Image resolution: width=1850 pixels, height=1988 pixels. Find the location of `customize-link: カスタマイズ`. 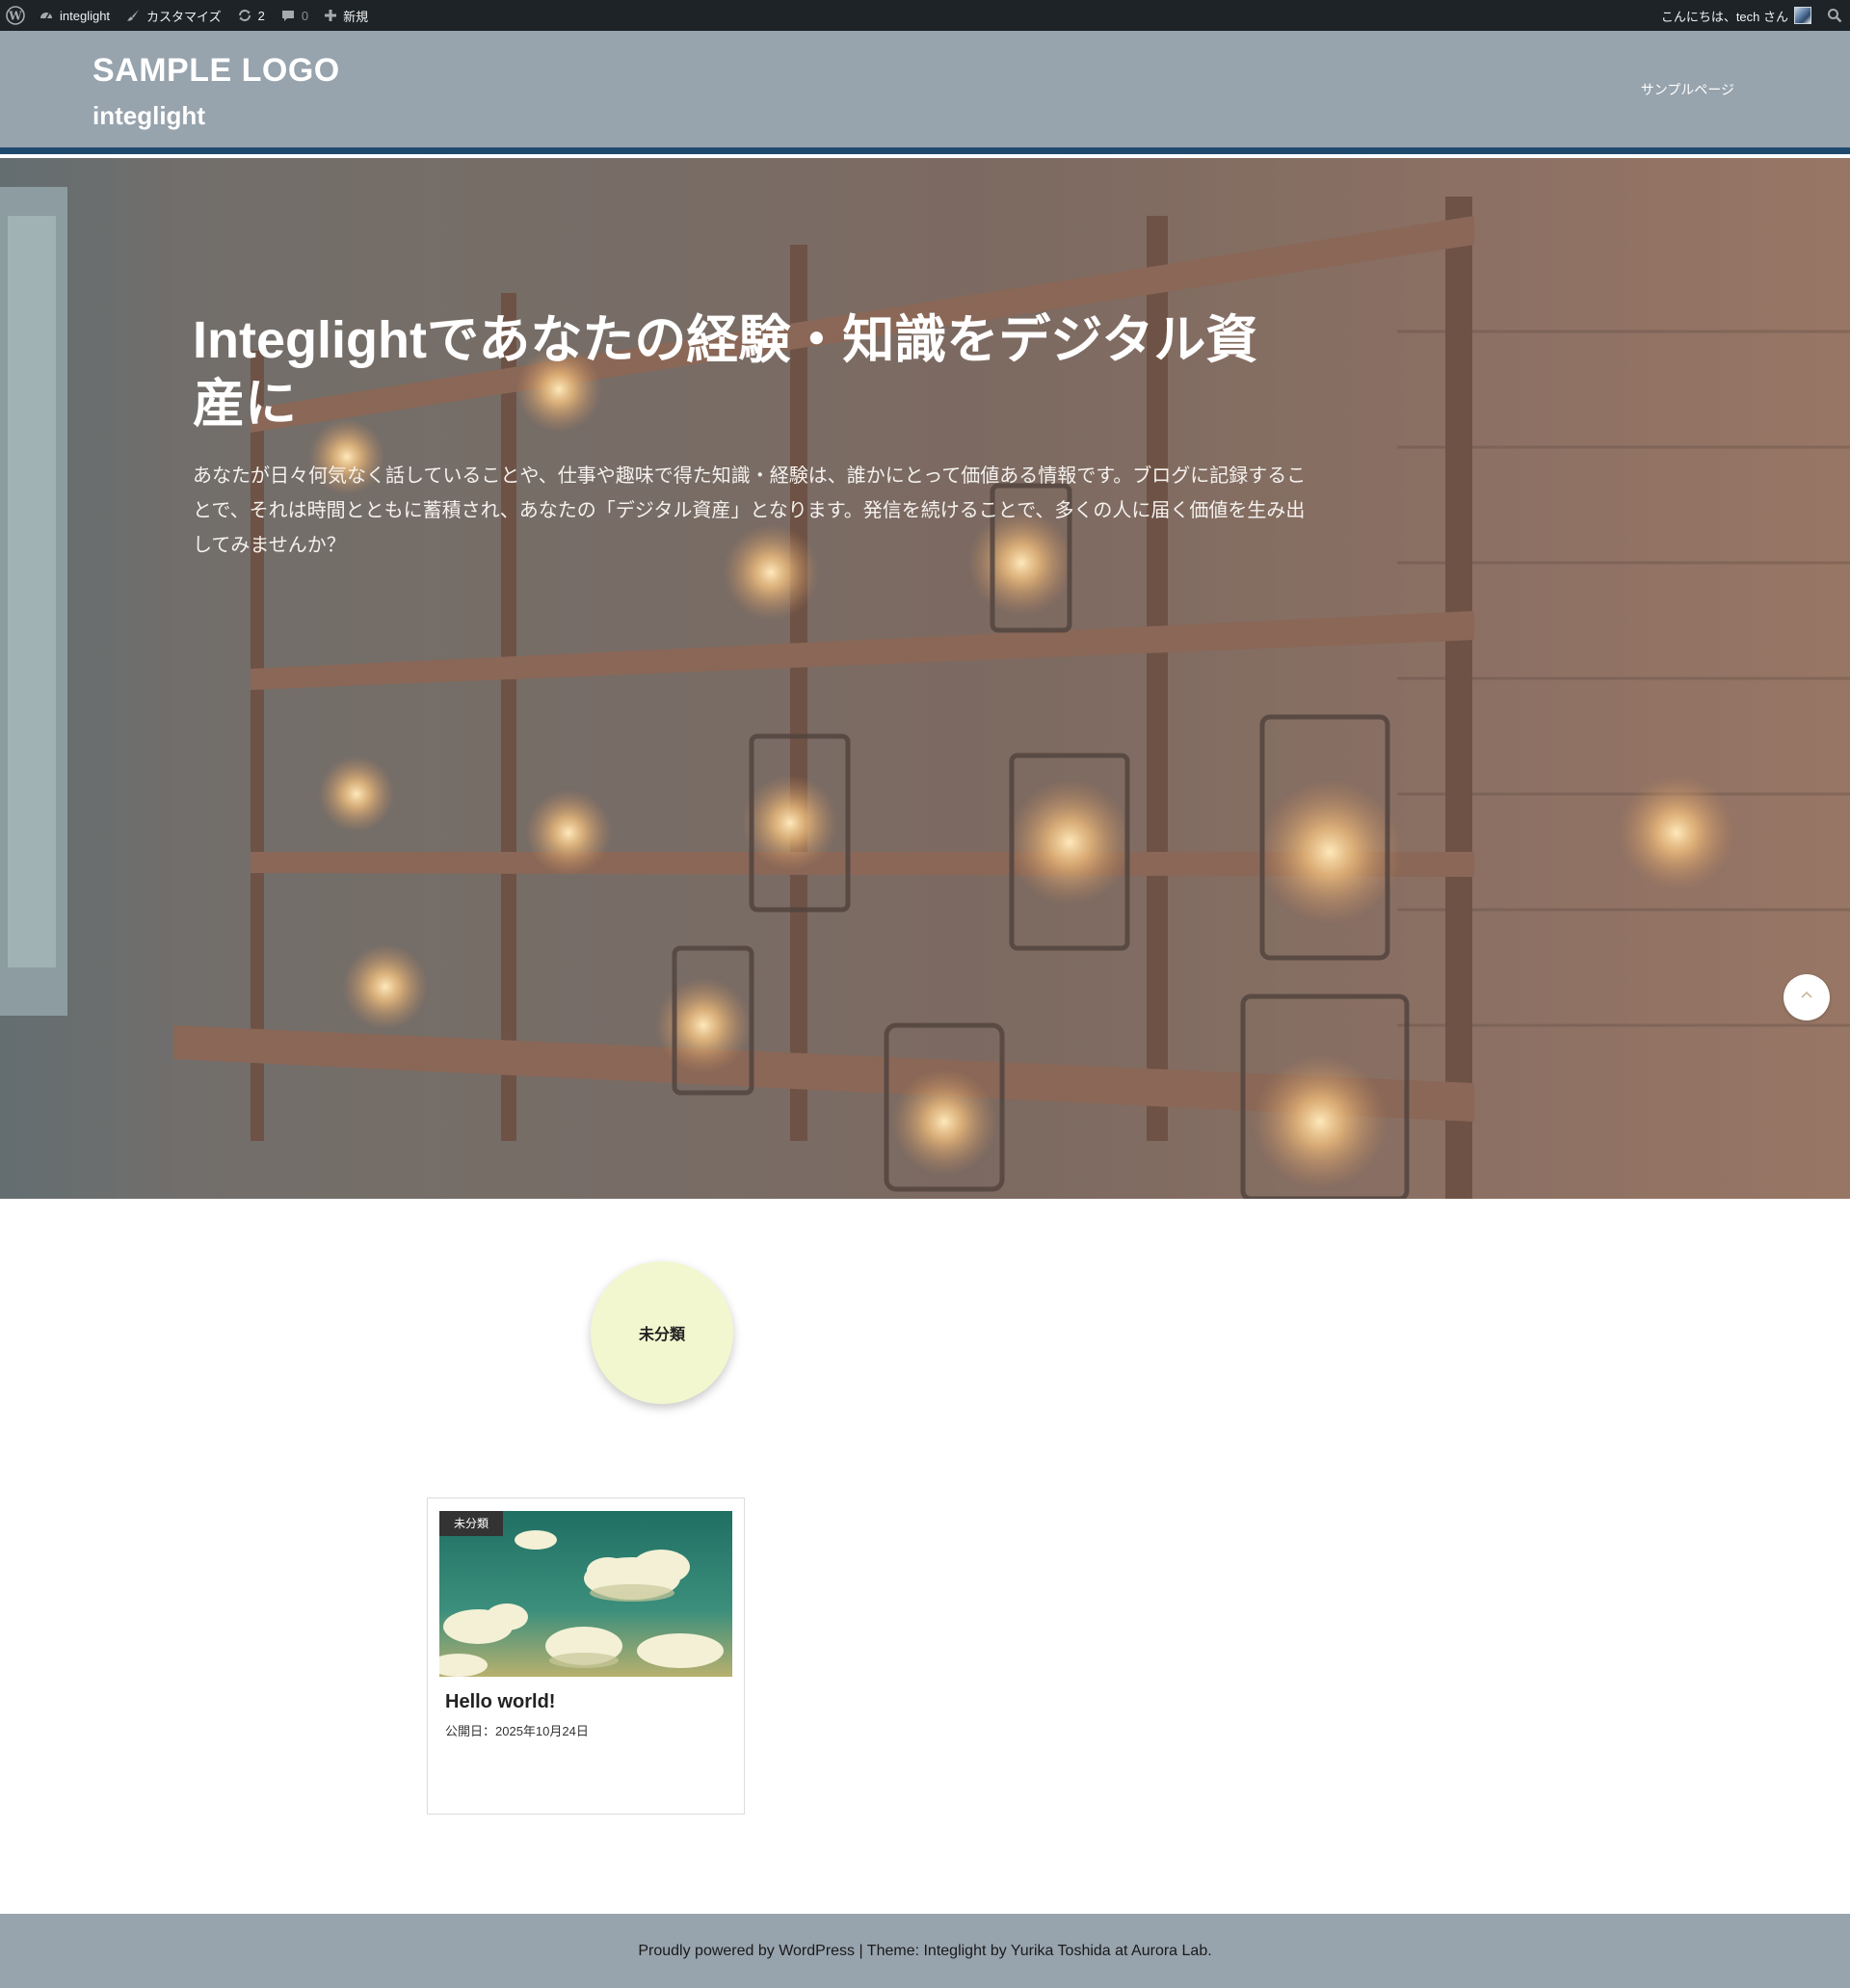

customize-link: カスタマイズ is located at coordinates (174, 15).